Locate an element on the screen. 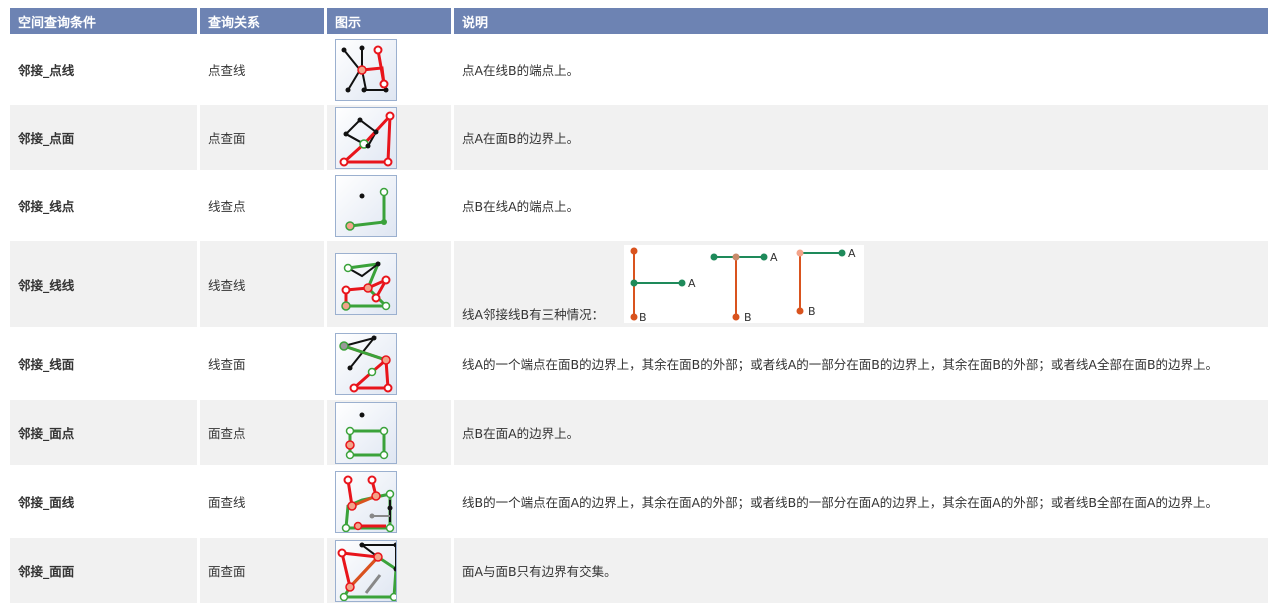 This screenshot has width=1284, height=606. header-figure: 图示 is located at coordinates (390, 21).